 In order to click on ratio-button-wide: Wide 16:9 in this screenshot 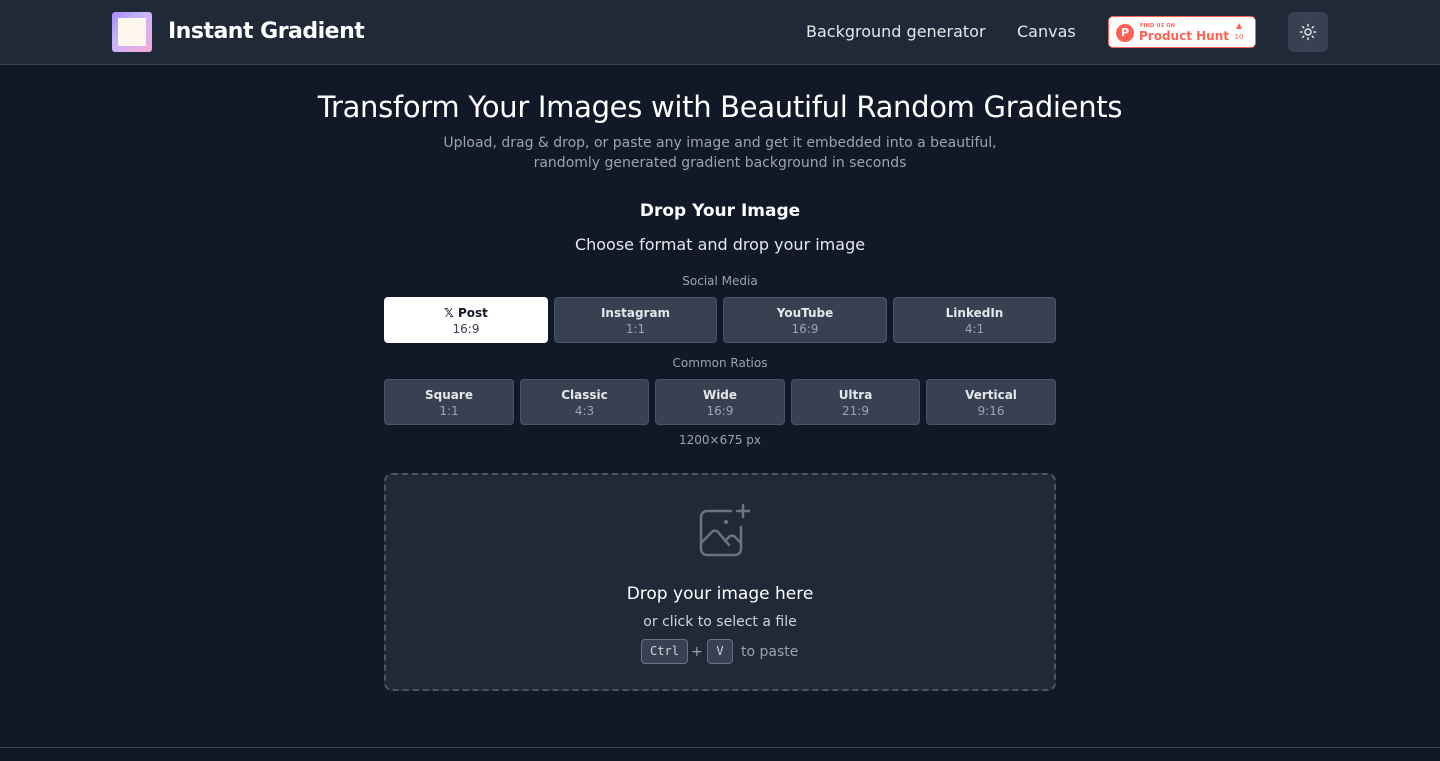, I will do `click(720, 402)`.